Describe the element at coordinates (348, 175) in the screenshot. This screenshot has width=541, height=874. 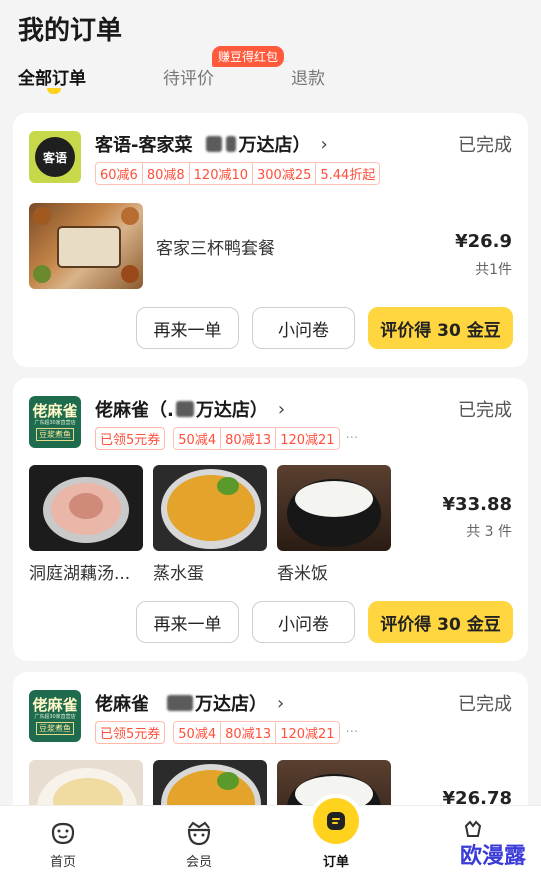
I see `promo-tag: 5.44折起` at that location.